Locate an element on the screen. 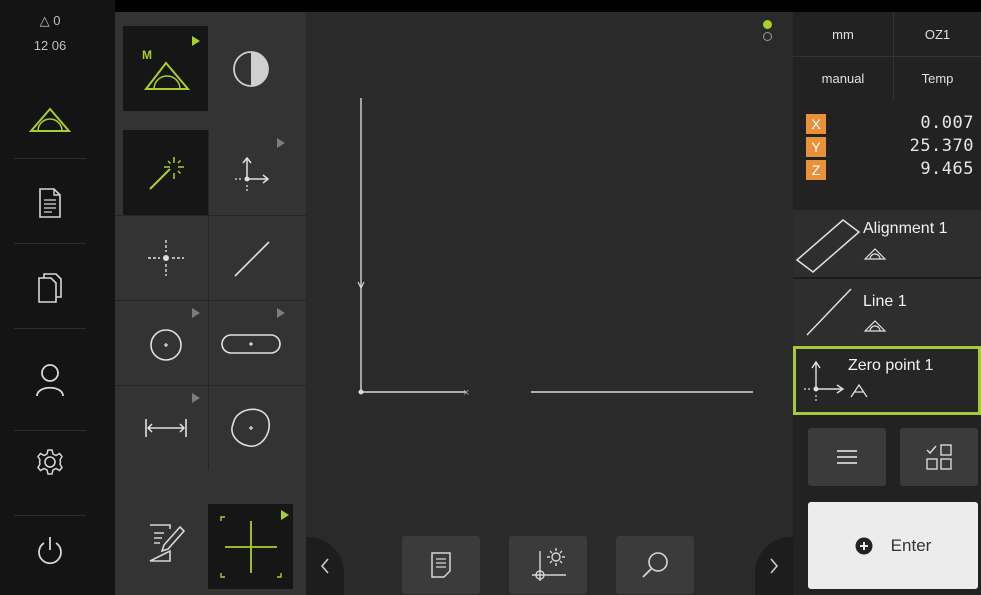 This screenshot has height=595, width=981. blob-tool-button is located at coordinates (250, 427).